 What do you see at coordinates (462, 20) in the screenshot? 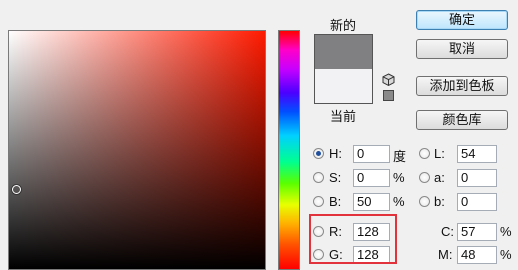
I see `ok-button: 确定` at bounding box center [462, 20].